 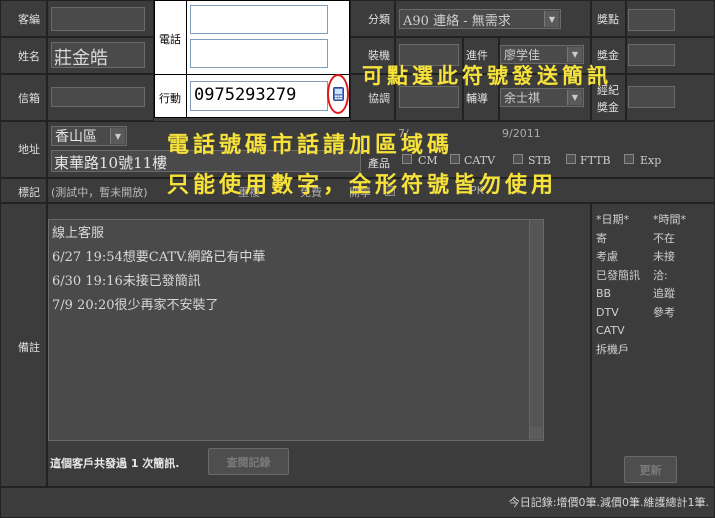 What do you see at coordinates (618, 220) in the screenshot?
I see `quick-note-date: *日期*` at bounding box center [618, 220].